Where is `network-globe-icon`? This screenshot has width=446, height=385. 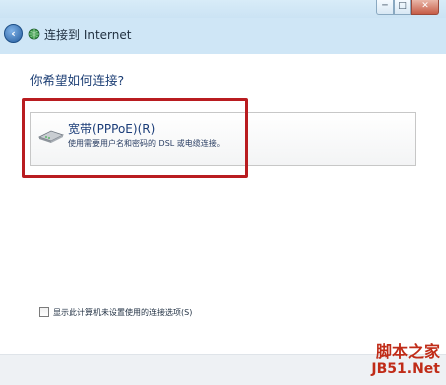 network-globe-icon is located at coordinates (34, 34).